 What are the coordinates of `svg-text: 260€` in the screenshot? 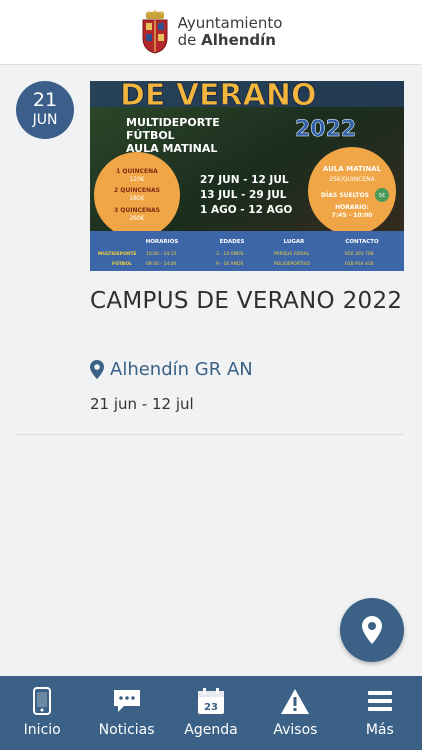 It's located at (136, 218).